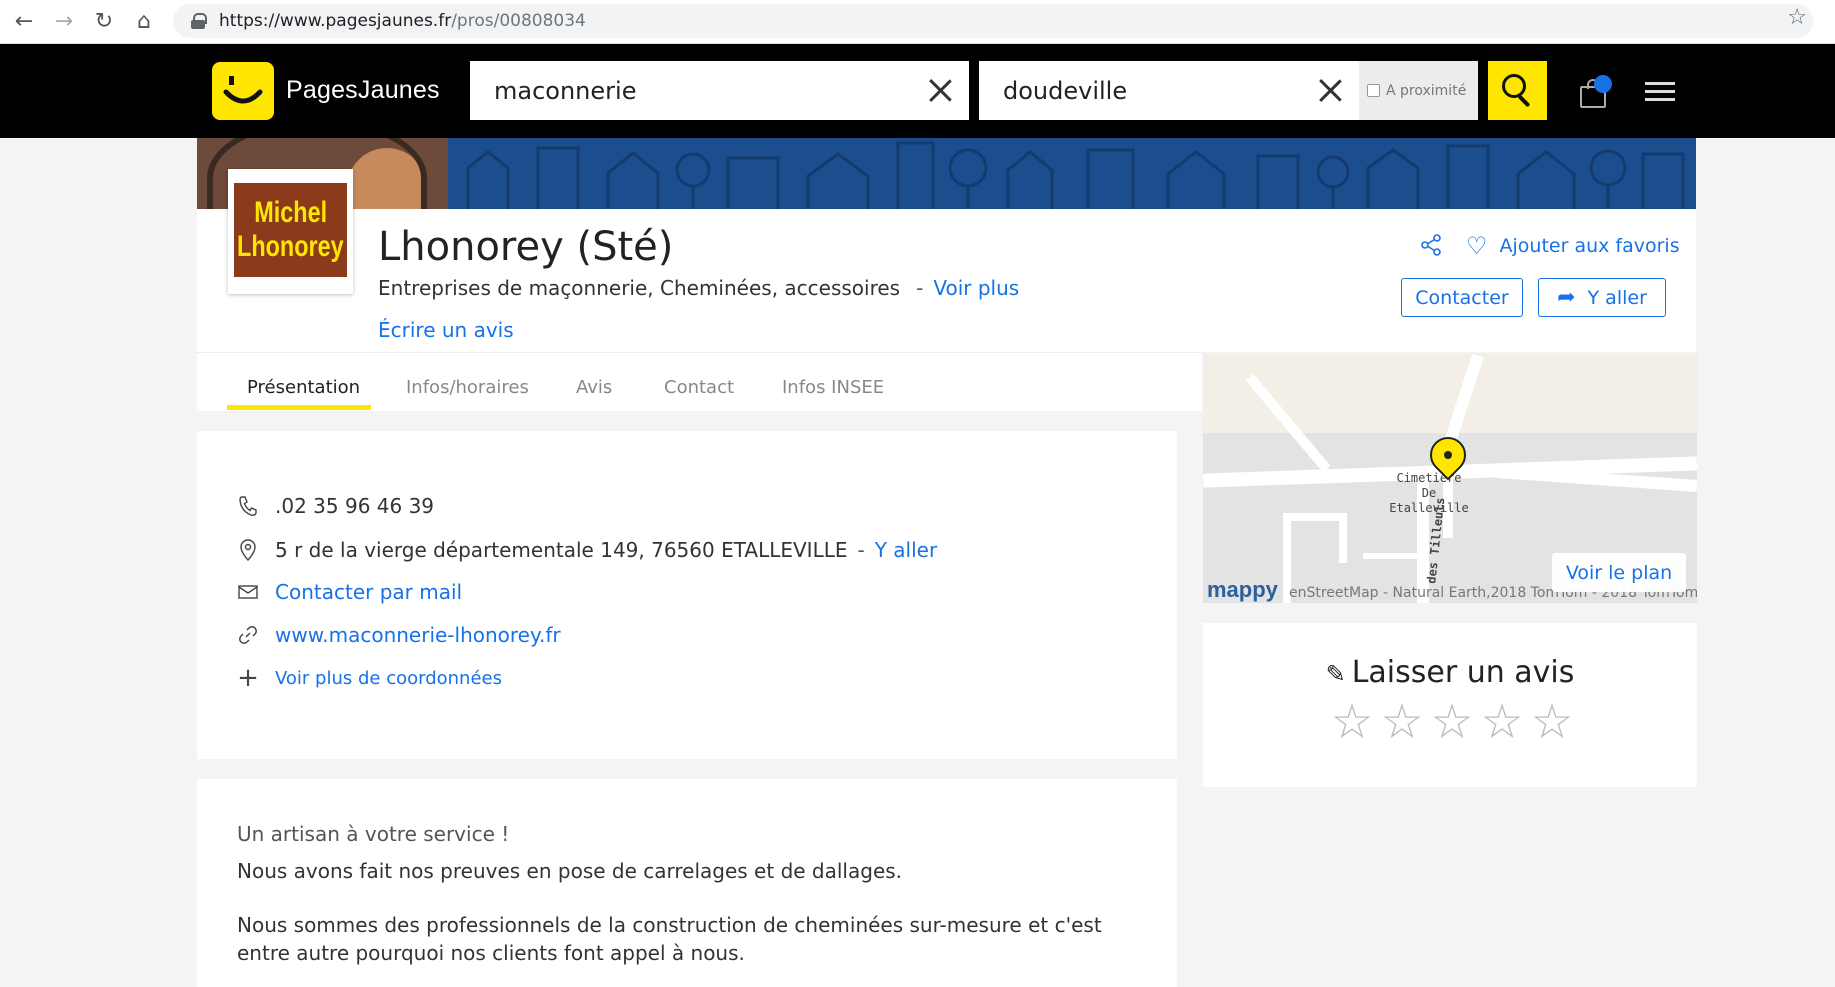 The height and width of the screenshot is (987, 1835). Describe the element at coordinates (64, 22) in the screenshot. I see `forward-icon: →` at that location.